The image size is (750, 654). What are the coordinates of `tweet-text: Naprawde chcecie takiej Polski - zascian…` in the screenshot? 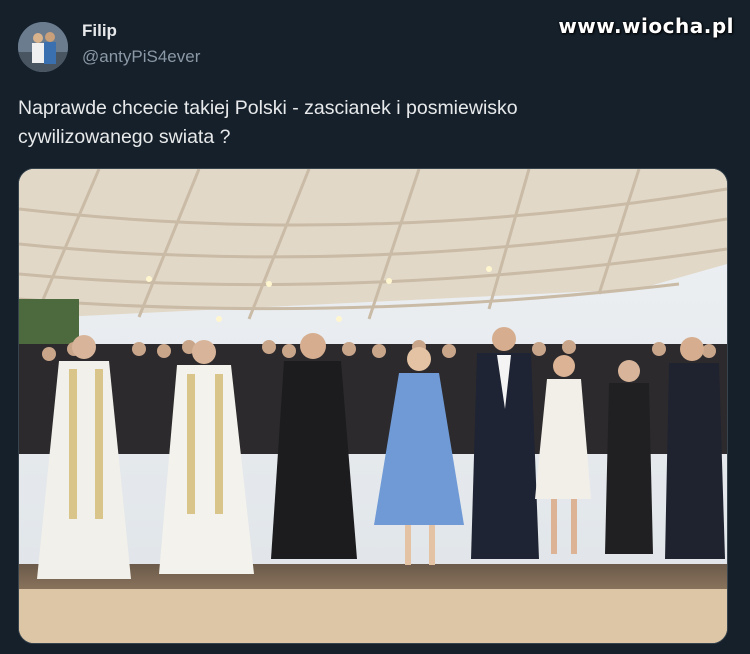 It's located at (363, 123).